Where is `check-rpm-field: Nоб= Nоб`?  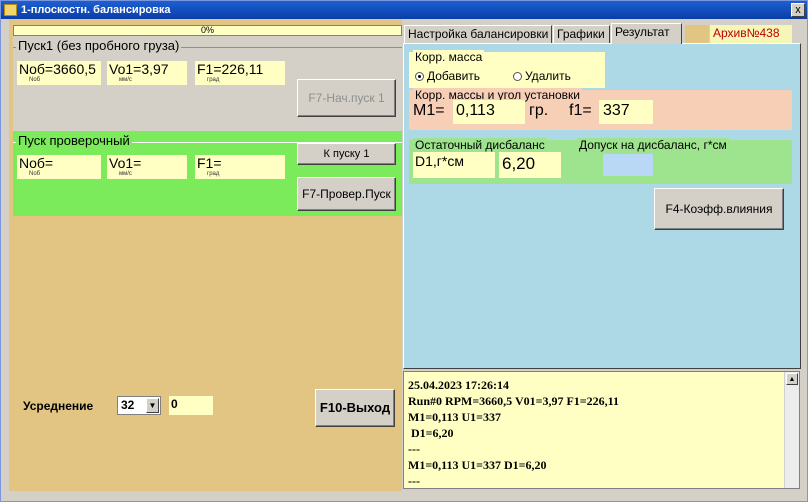 check-rpm-field: Nоб= Nоб is located at coordinates (59, 167).